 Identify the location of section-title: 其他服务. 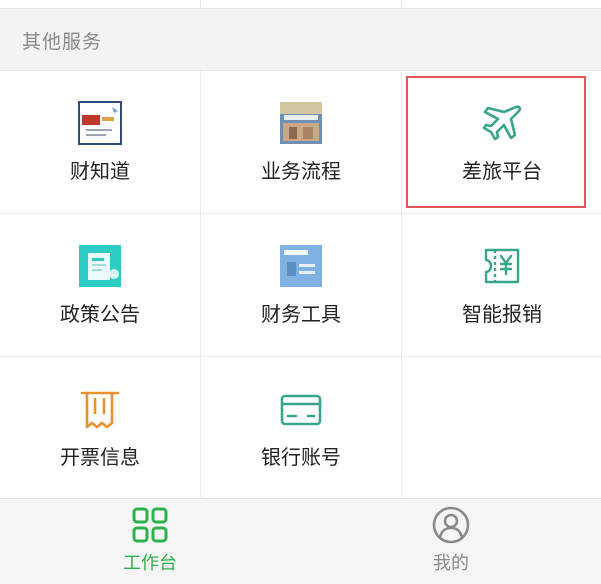
(62, 42).